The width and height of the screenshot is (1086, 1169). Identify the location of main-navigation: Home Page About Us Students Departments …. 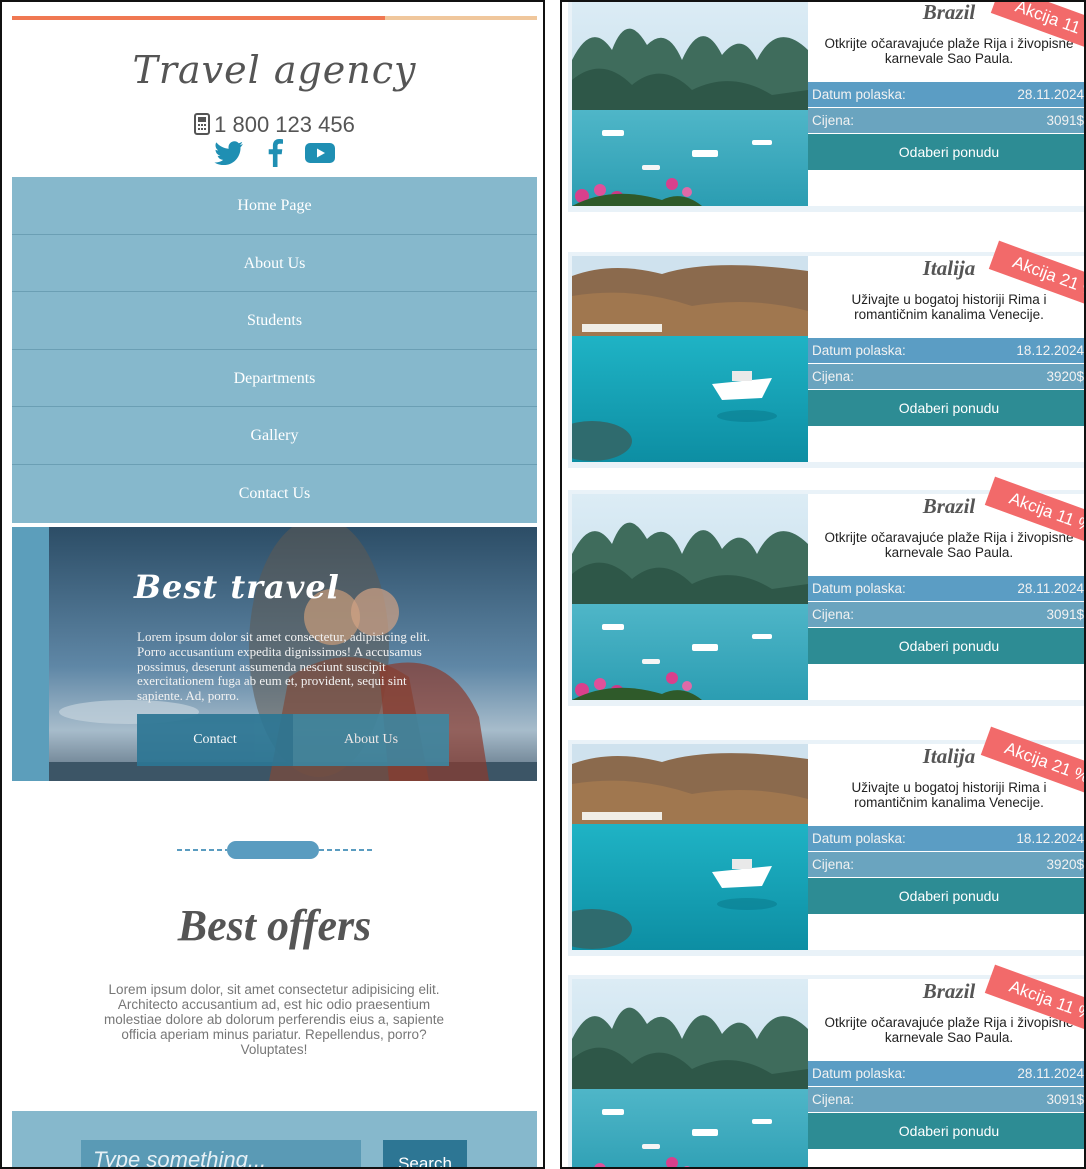
(274, 350).